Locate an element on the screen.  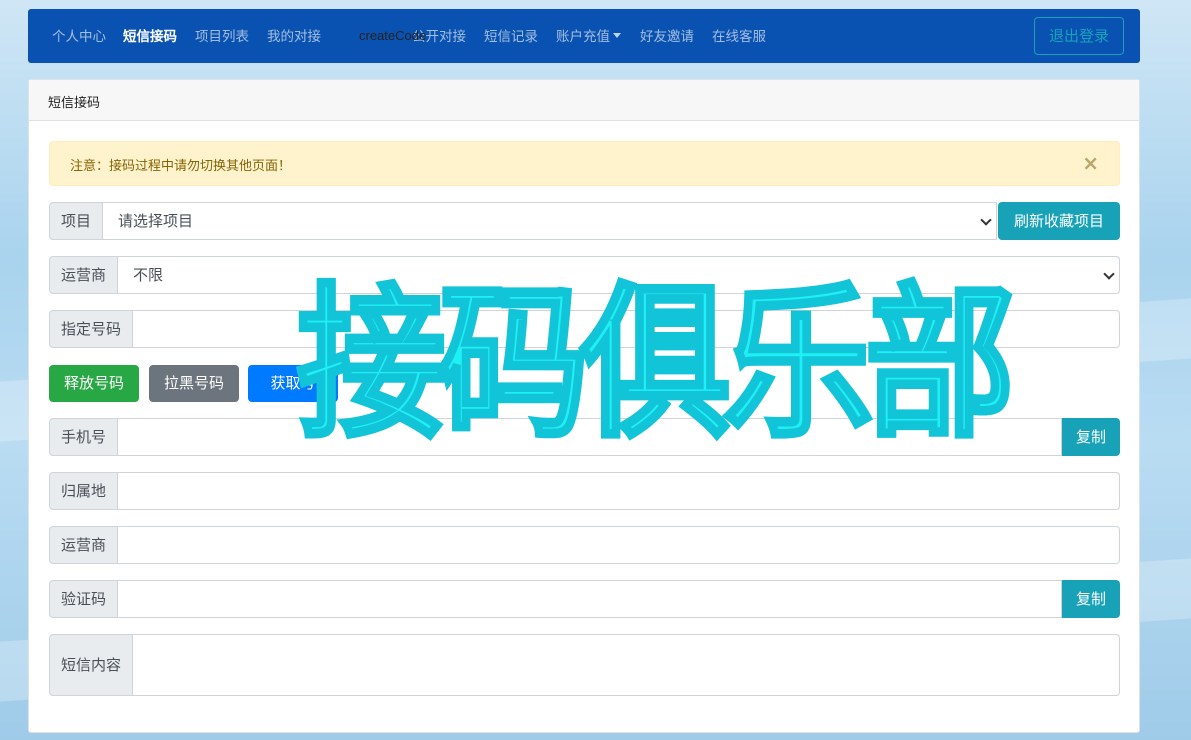
carrier-label: 运营商 is located at coordinates (84, 275).